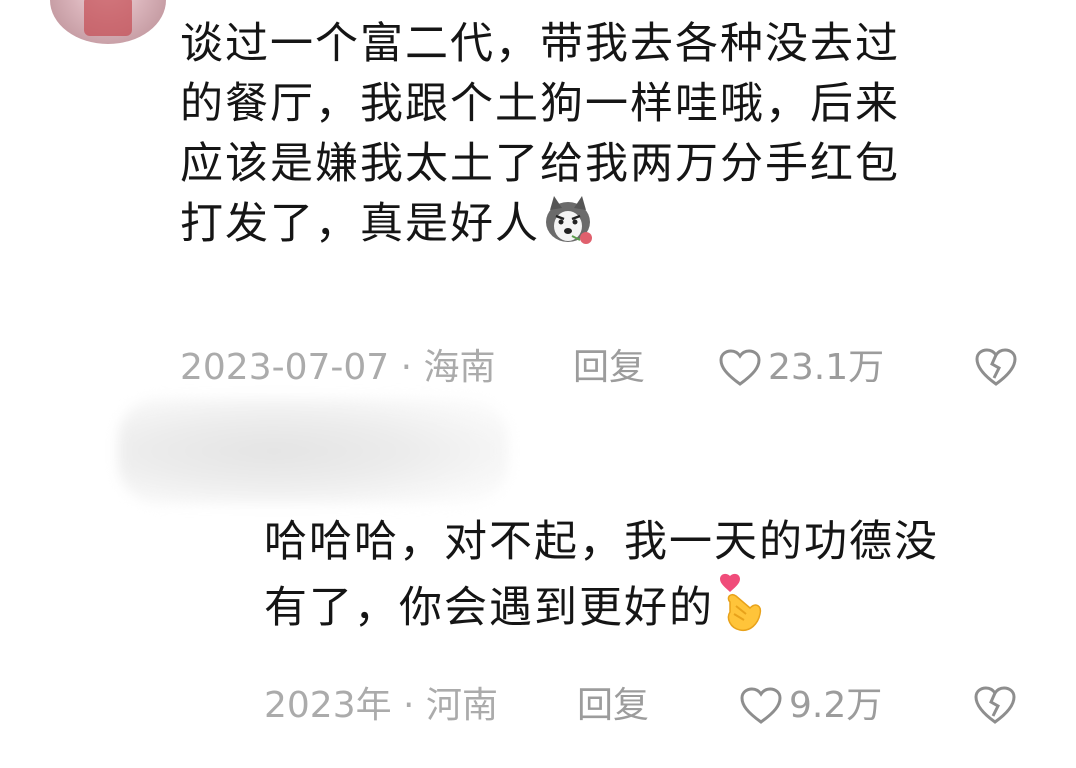 The height and width of the screenshot is (768, 1076). I want to click on comment-line: 的餐厅，我跟个土狗一样哇哦，后来, so click(540, 104).